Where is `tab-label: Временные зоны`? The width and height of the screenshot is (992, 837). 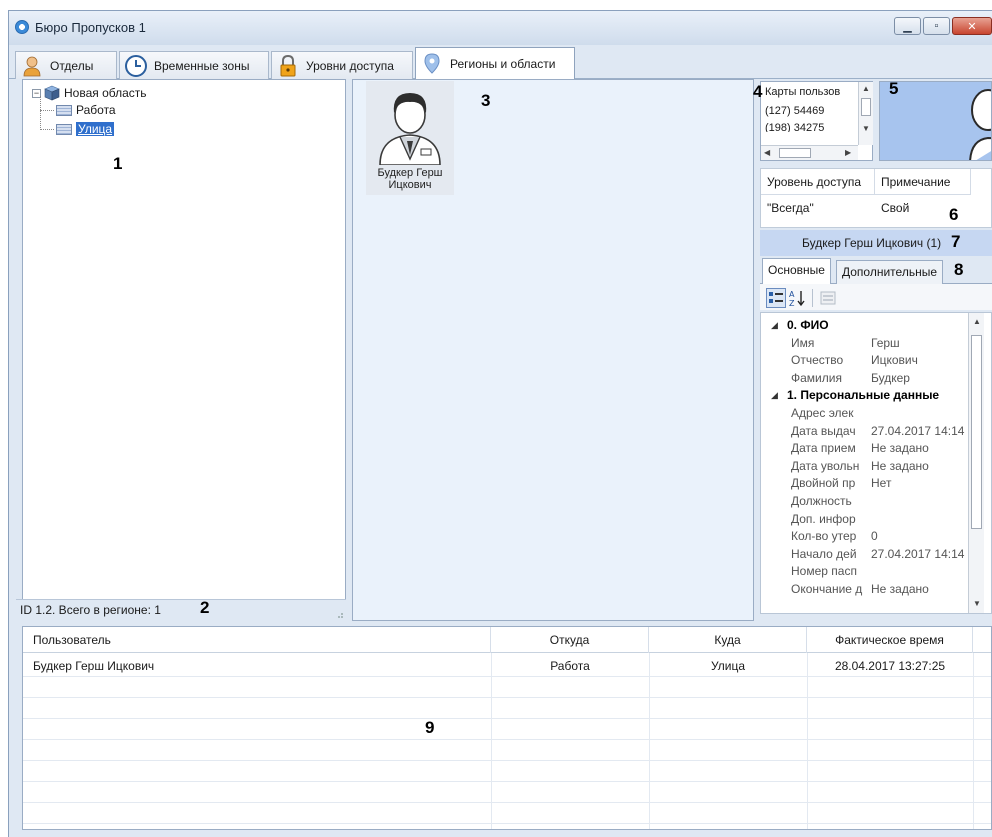 tab-label: Временные зоны is located at coordinates (202, 65).